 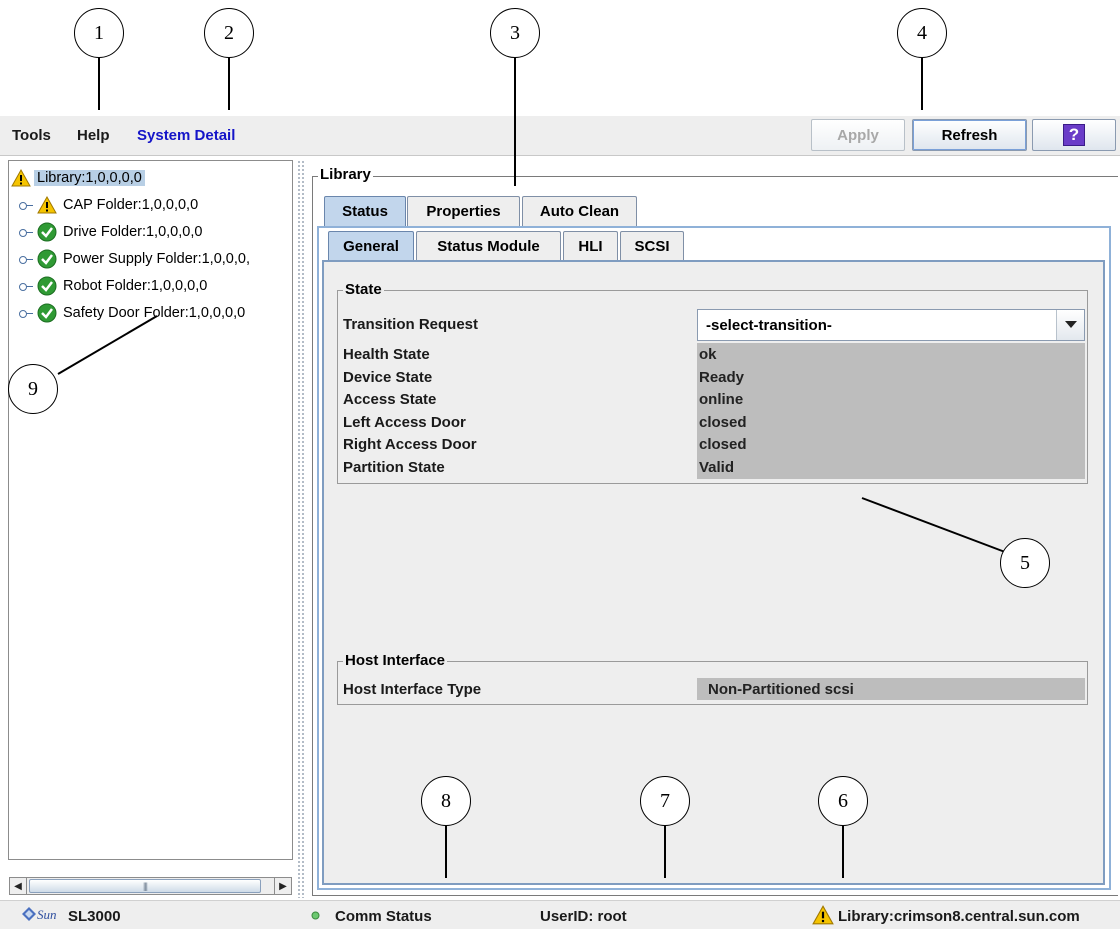 I want to click on chevron-down-icon, so click(x=1070, y=325).